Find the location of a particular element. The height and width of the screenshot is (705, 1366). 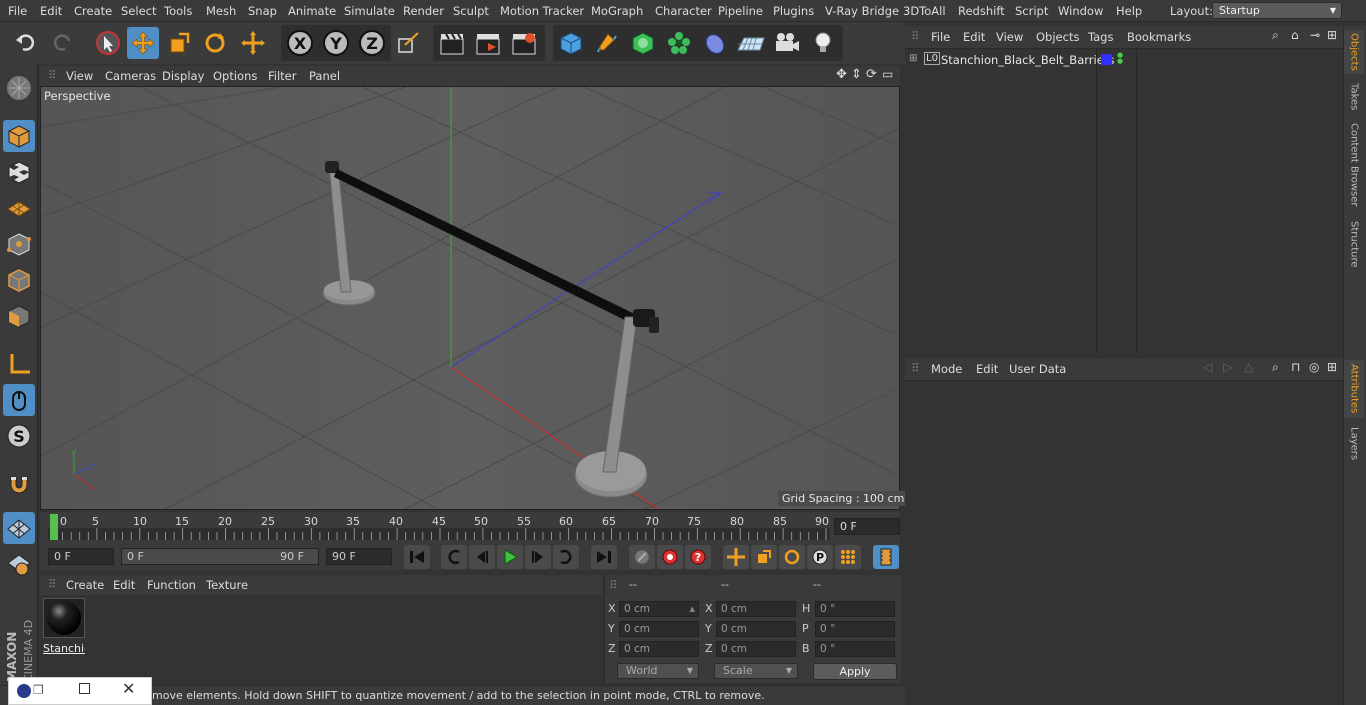

scale-key-button is located at coordinates (764, 557).